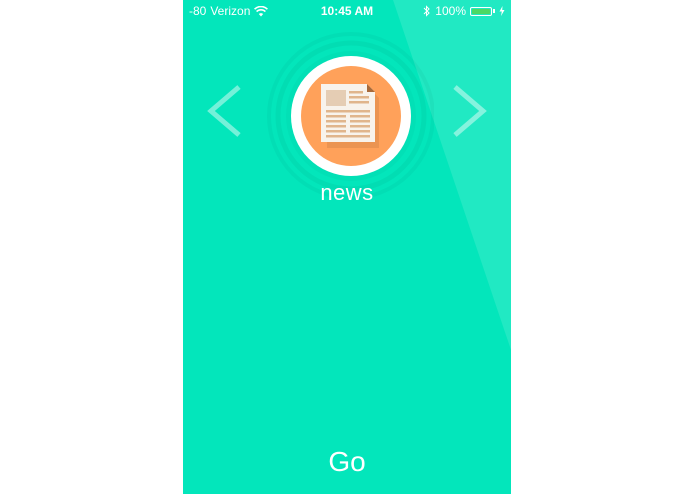 The image size is (695, 494). I want to click on chevron-right-icon, so click(470, 111).